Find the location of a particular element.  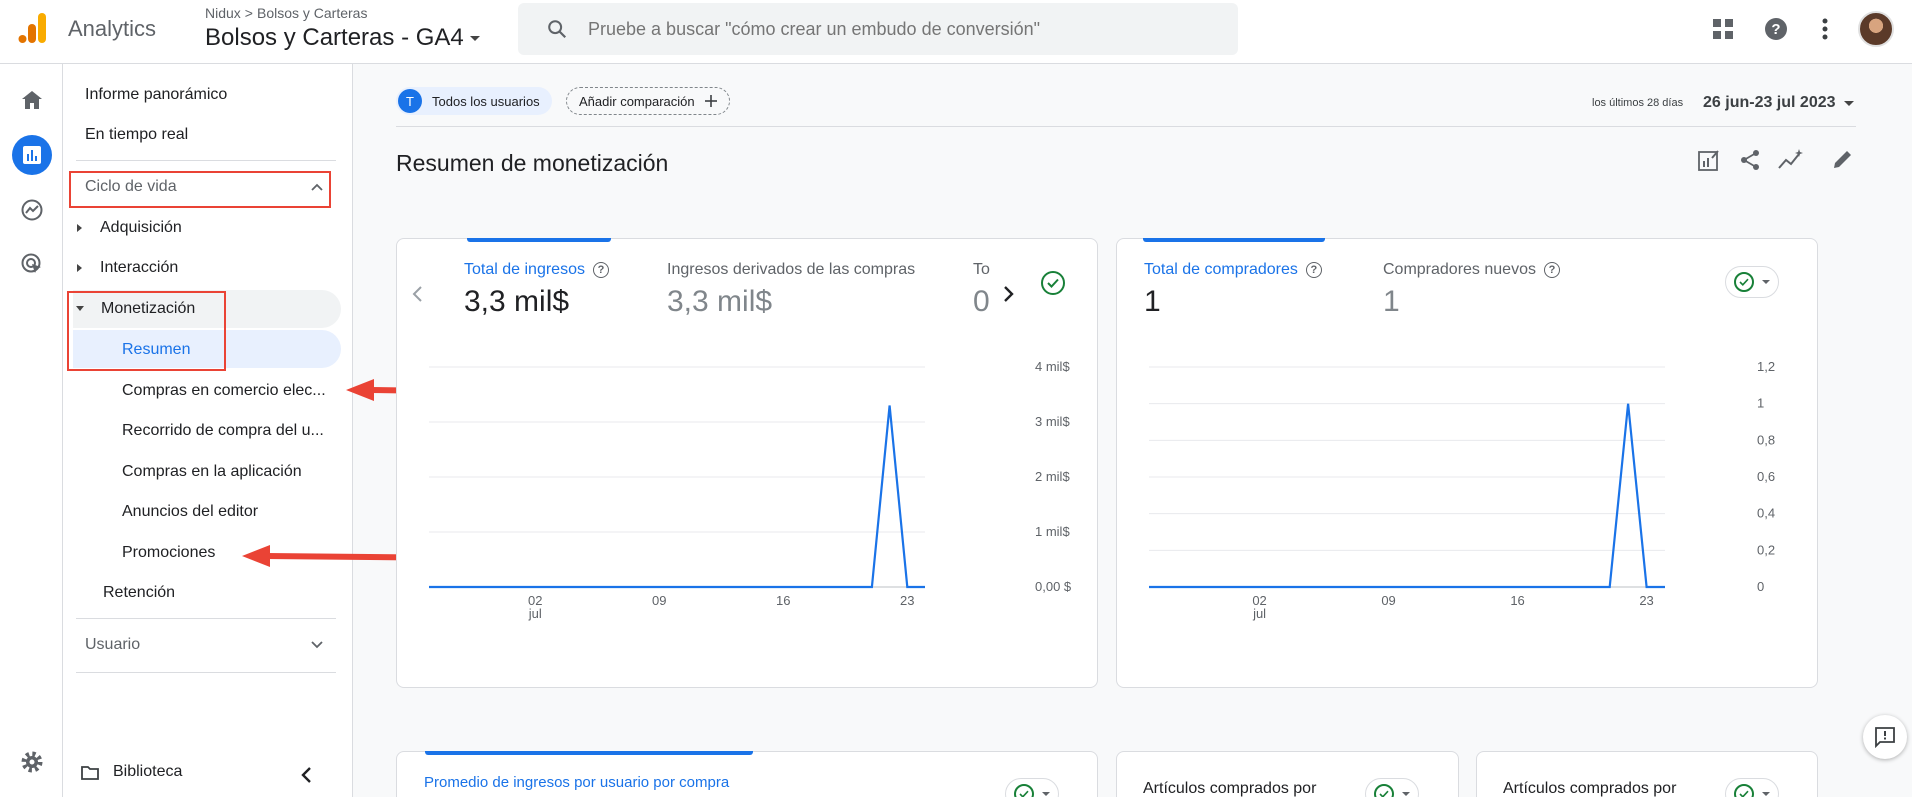

nav-engagement-label: Interacción is located at coordinates (139, 267).